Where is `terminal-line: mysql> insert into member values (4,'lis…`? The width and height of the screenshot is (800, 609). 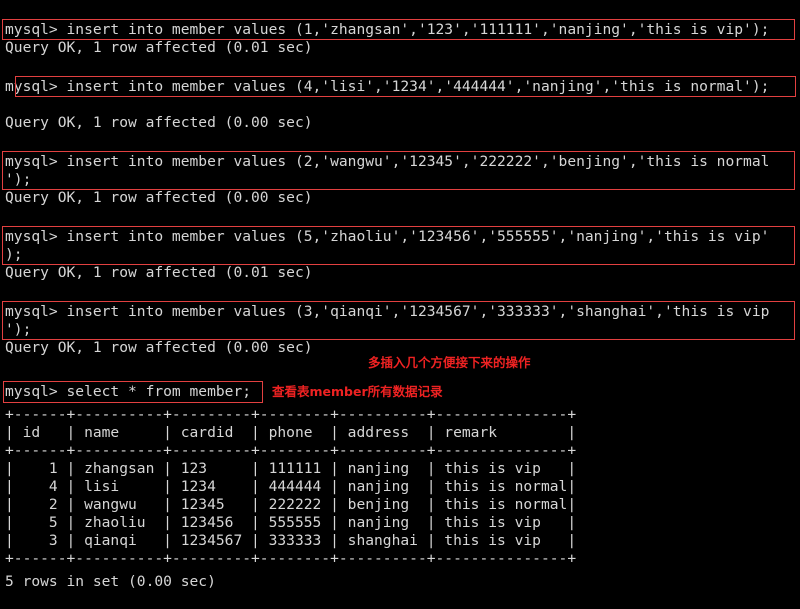
terminal-line: mysql> insert into member values (4,'lis… is located at coordinates (387, 86).